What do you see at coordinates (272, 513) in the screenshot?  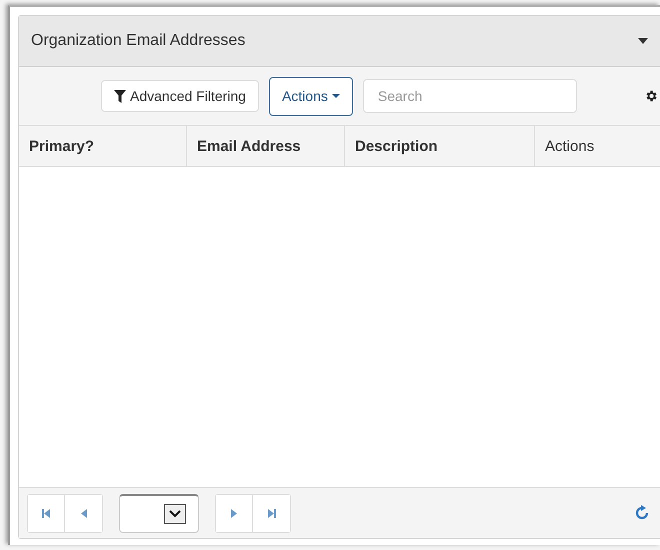 I see `last-page-icon` at bounding box center [272, 513].